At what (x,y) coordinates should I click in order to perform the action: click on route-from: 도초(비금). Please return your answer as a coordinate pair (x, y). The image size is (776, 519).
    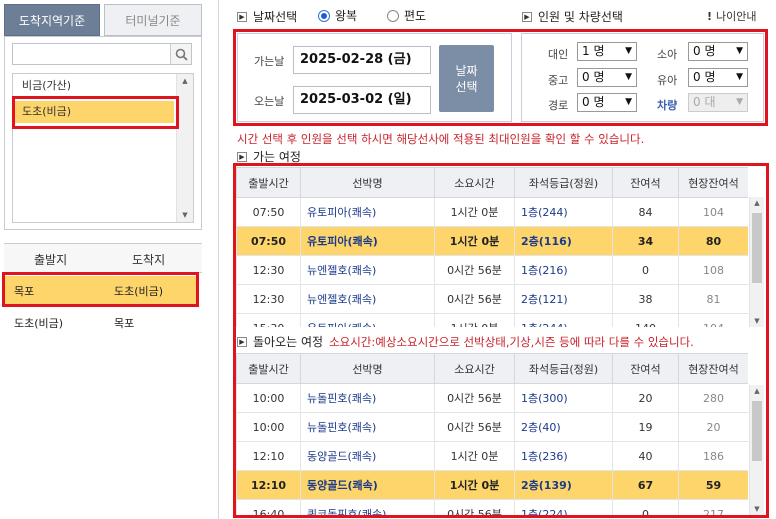
    Looking at the image, I should click on (39, 323).